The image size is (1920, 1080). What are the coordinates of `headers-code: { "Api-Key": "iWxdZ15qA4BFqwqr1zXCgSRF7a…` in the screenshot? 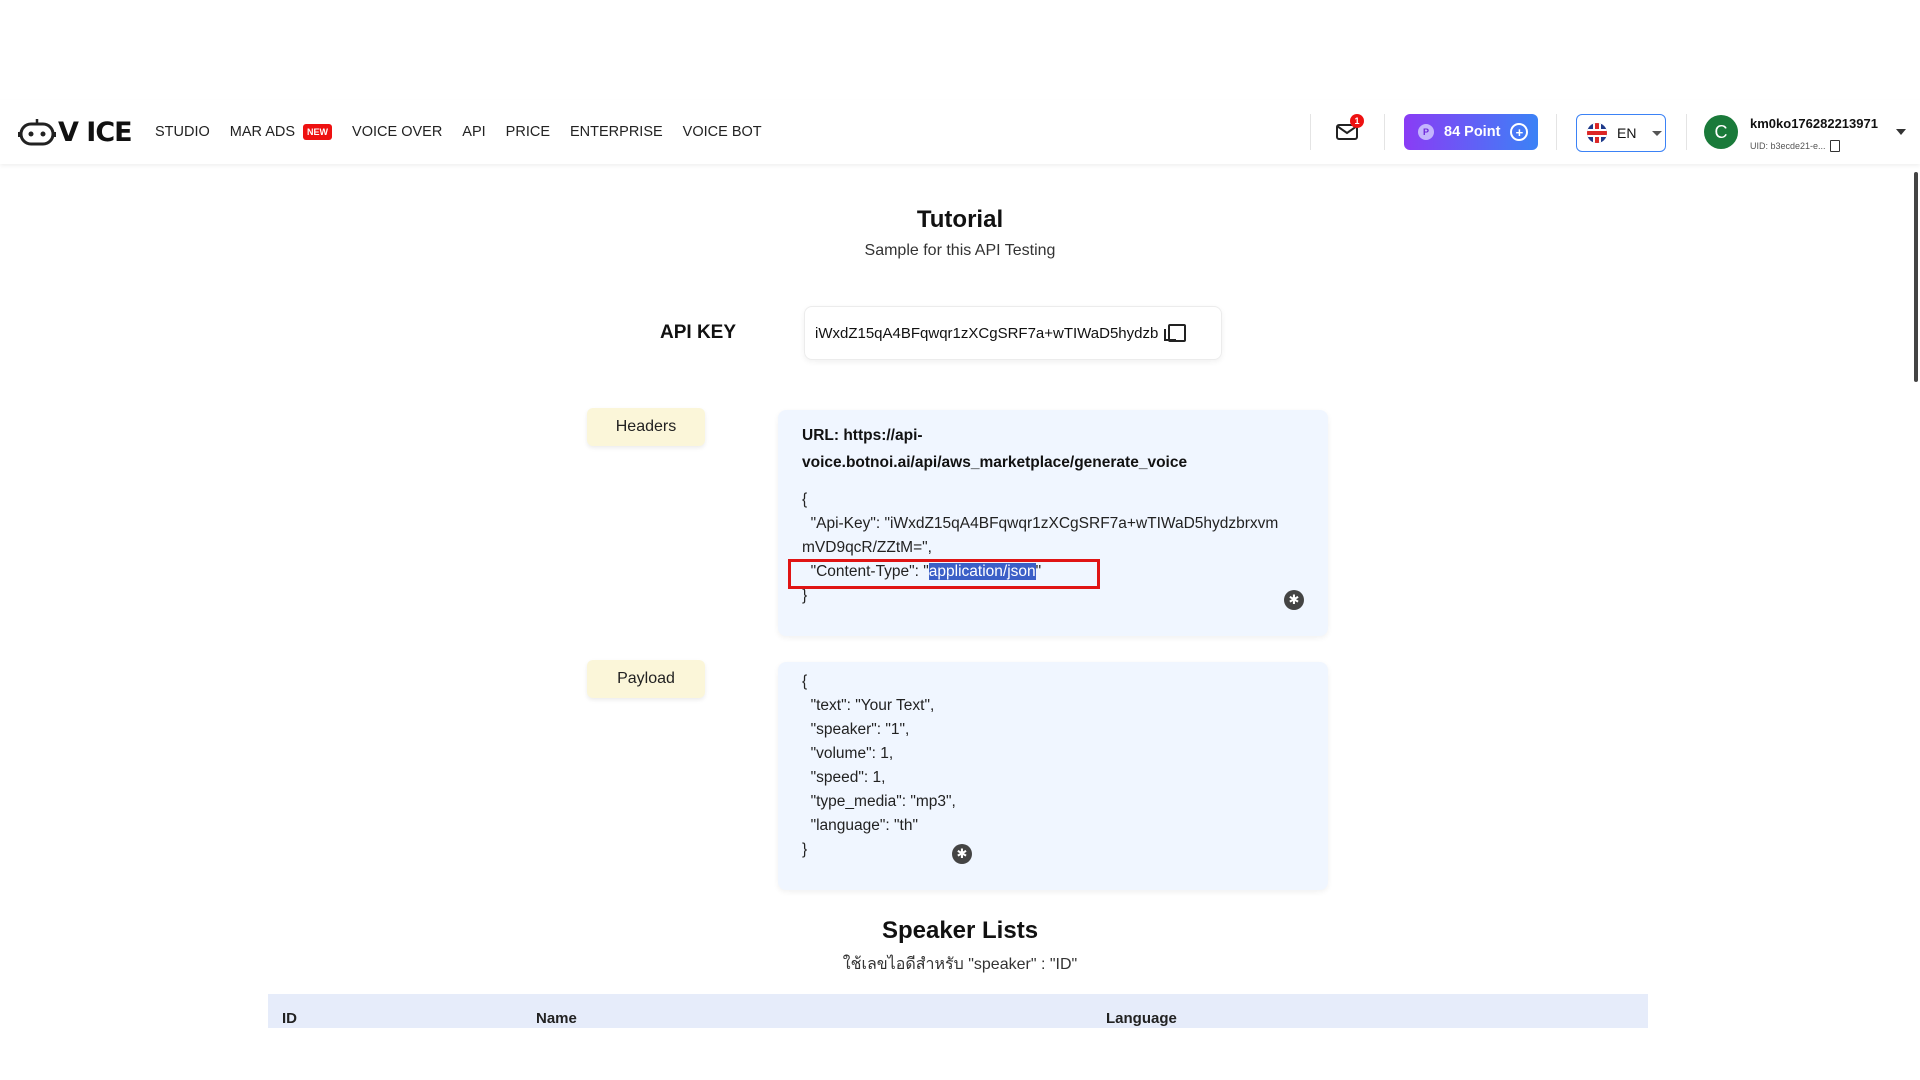 It's located at (1040, 548).